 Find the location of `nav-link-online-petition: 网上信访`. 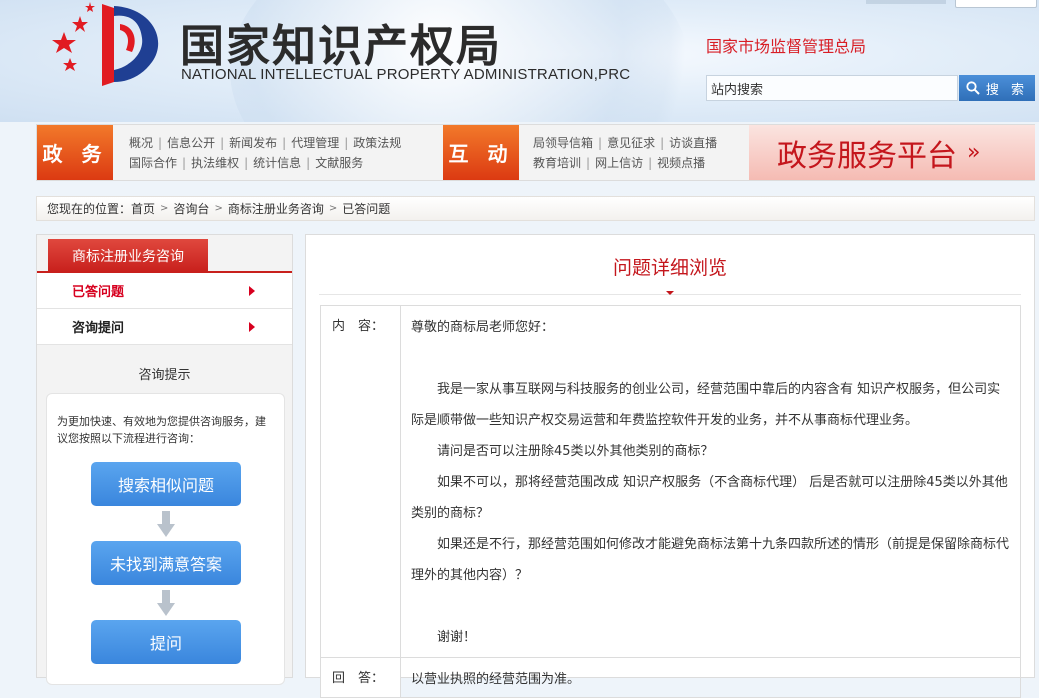

nav-link-online-petition: 网上信访 is located at coordinates (619, 163).